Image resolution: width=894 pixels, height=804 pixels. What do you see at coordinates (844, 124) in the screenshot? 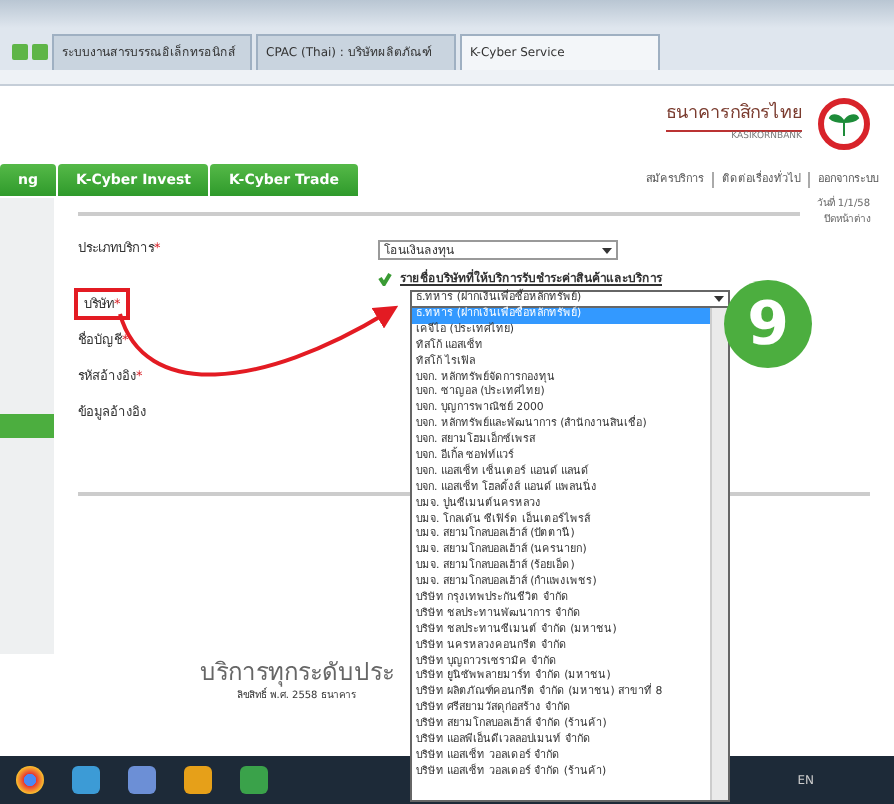
I see `logo-icon` at bounding box center [844, 124].